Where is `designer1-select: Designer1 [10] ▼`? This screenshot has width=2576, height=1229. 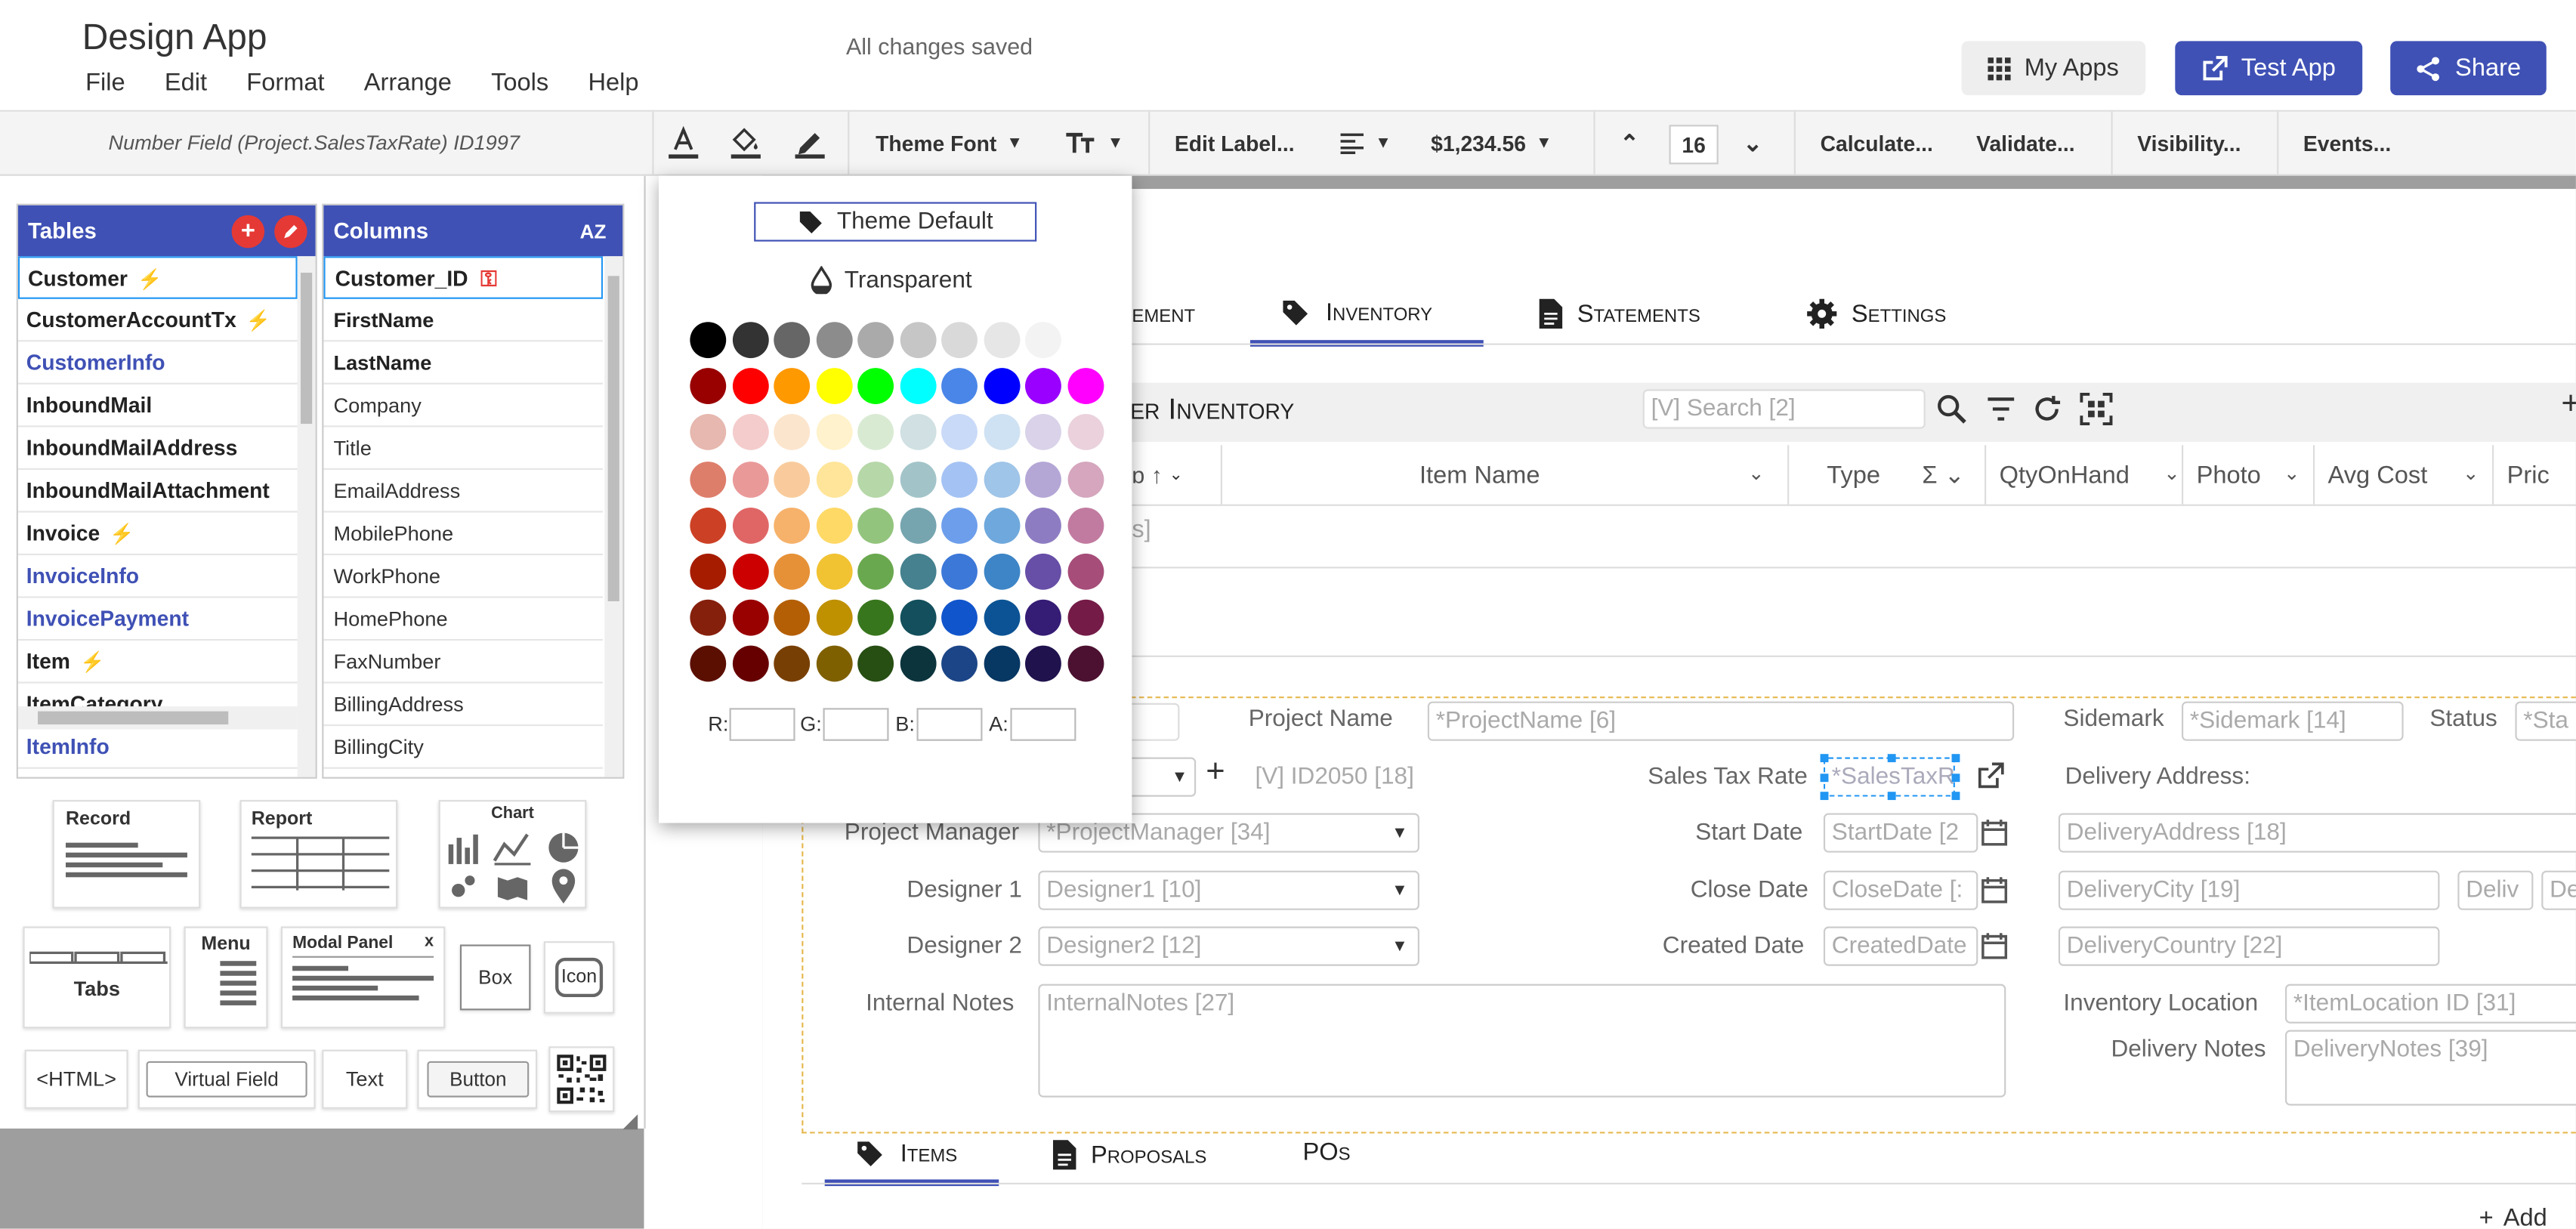
designer1-select: Designer1 [10] ▼ is located at coordinates (1228, 890).